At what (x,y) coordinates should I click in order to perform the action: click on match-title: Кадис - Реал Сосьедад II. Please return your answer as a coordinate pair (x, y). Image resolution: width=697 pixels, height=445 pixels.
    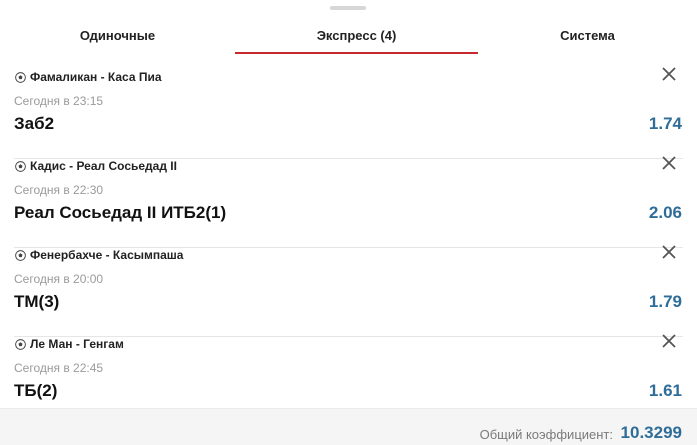
    Looking at the image, I should click on (96, 166).